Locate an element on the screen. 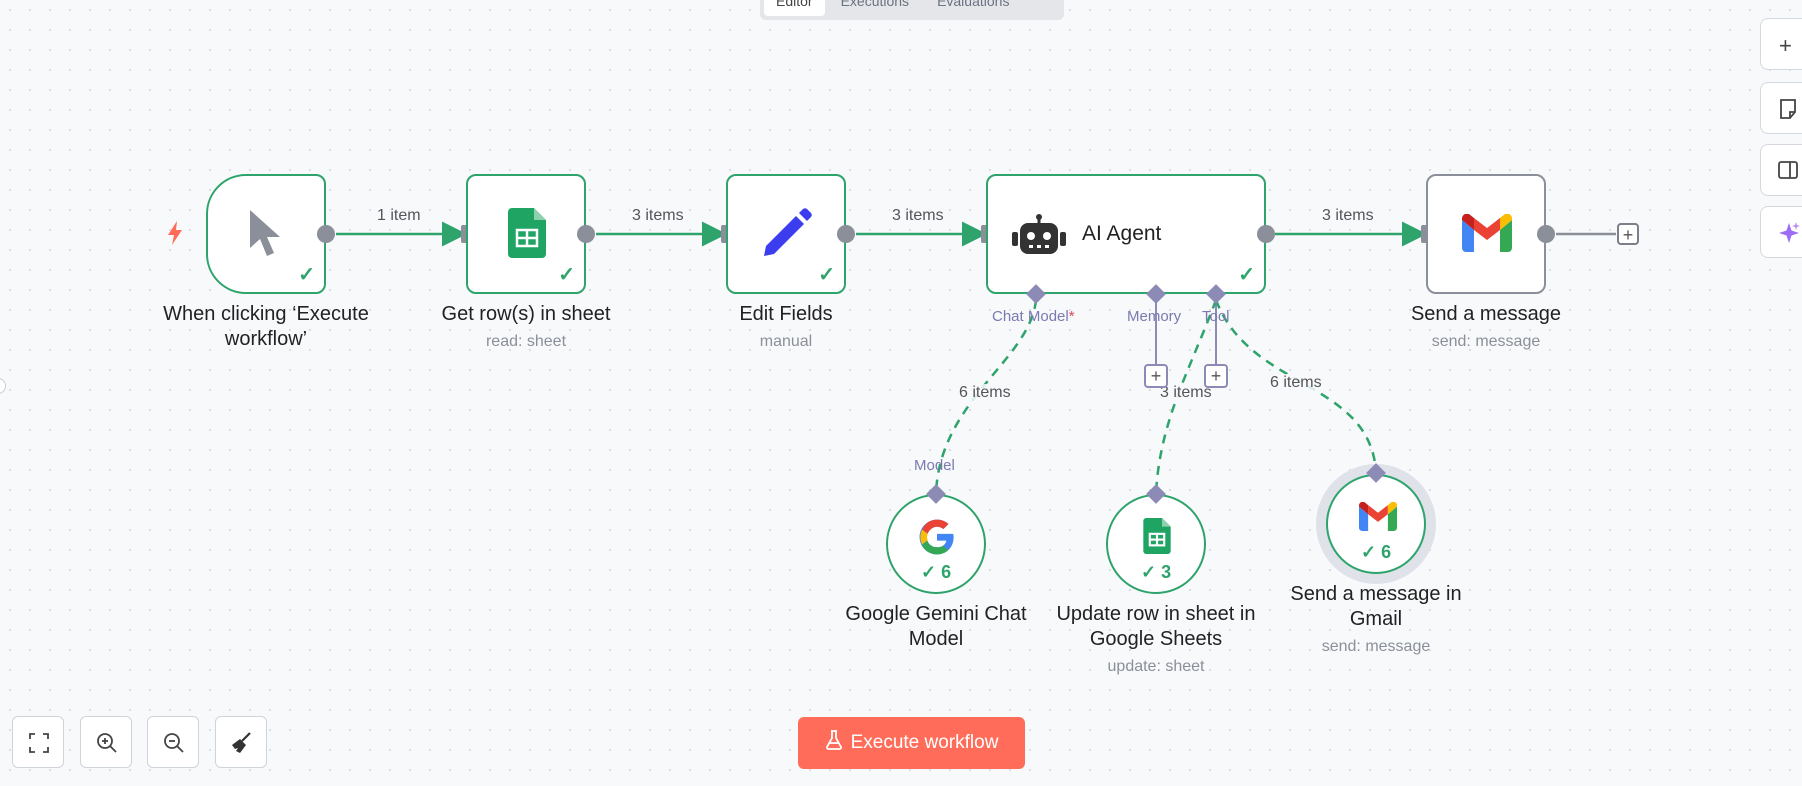 This screenshot has height=786, width=1802. zoom-out-button is located at coordinates (173, 742).